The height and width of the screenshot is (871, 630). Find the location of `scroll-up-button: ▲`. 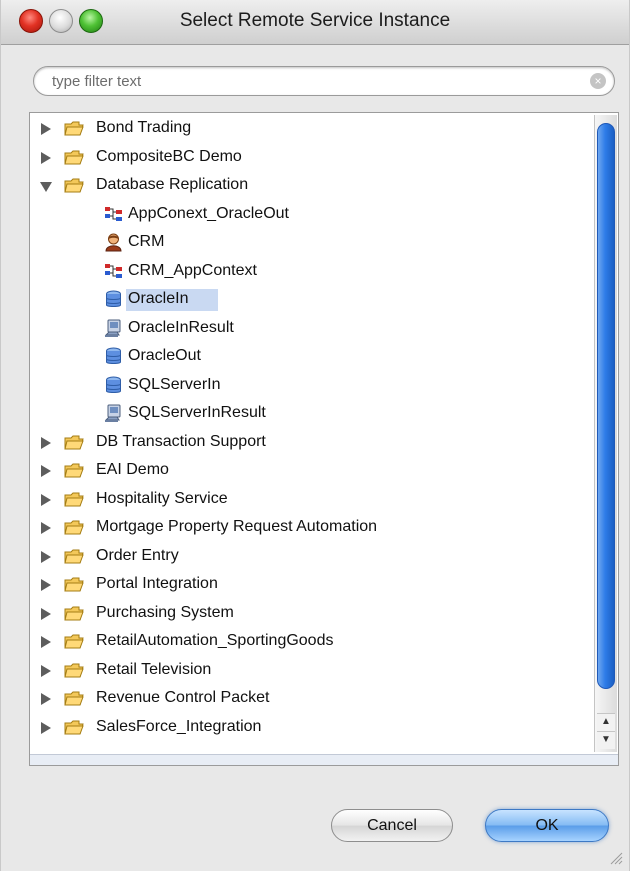

scroll-up-button: ▲ is located at coordinates (606, 722).